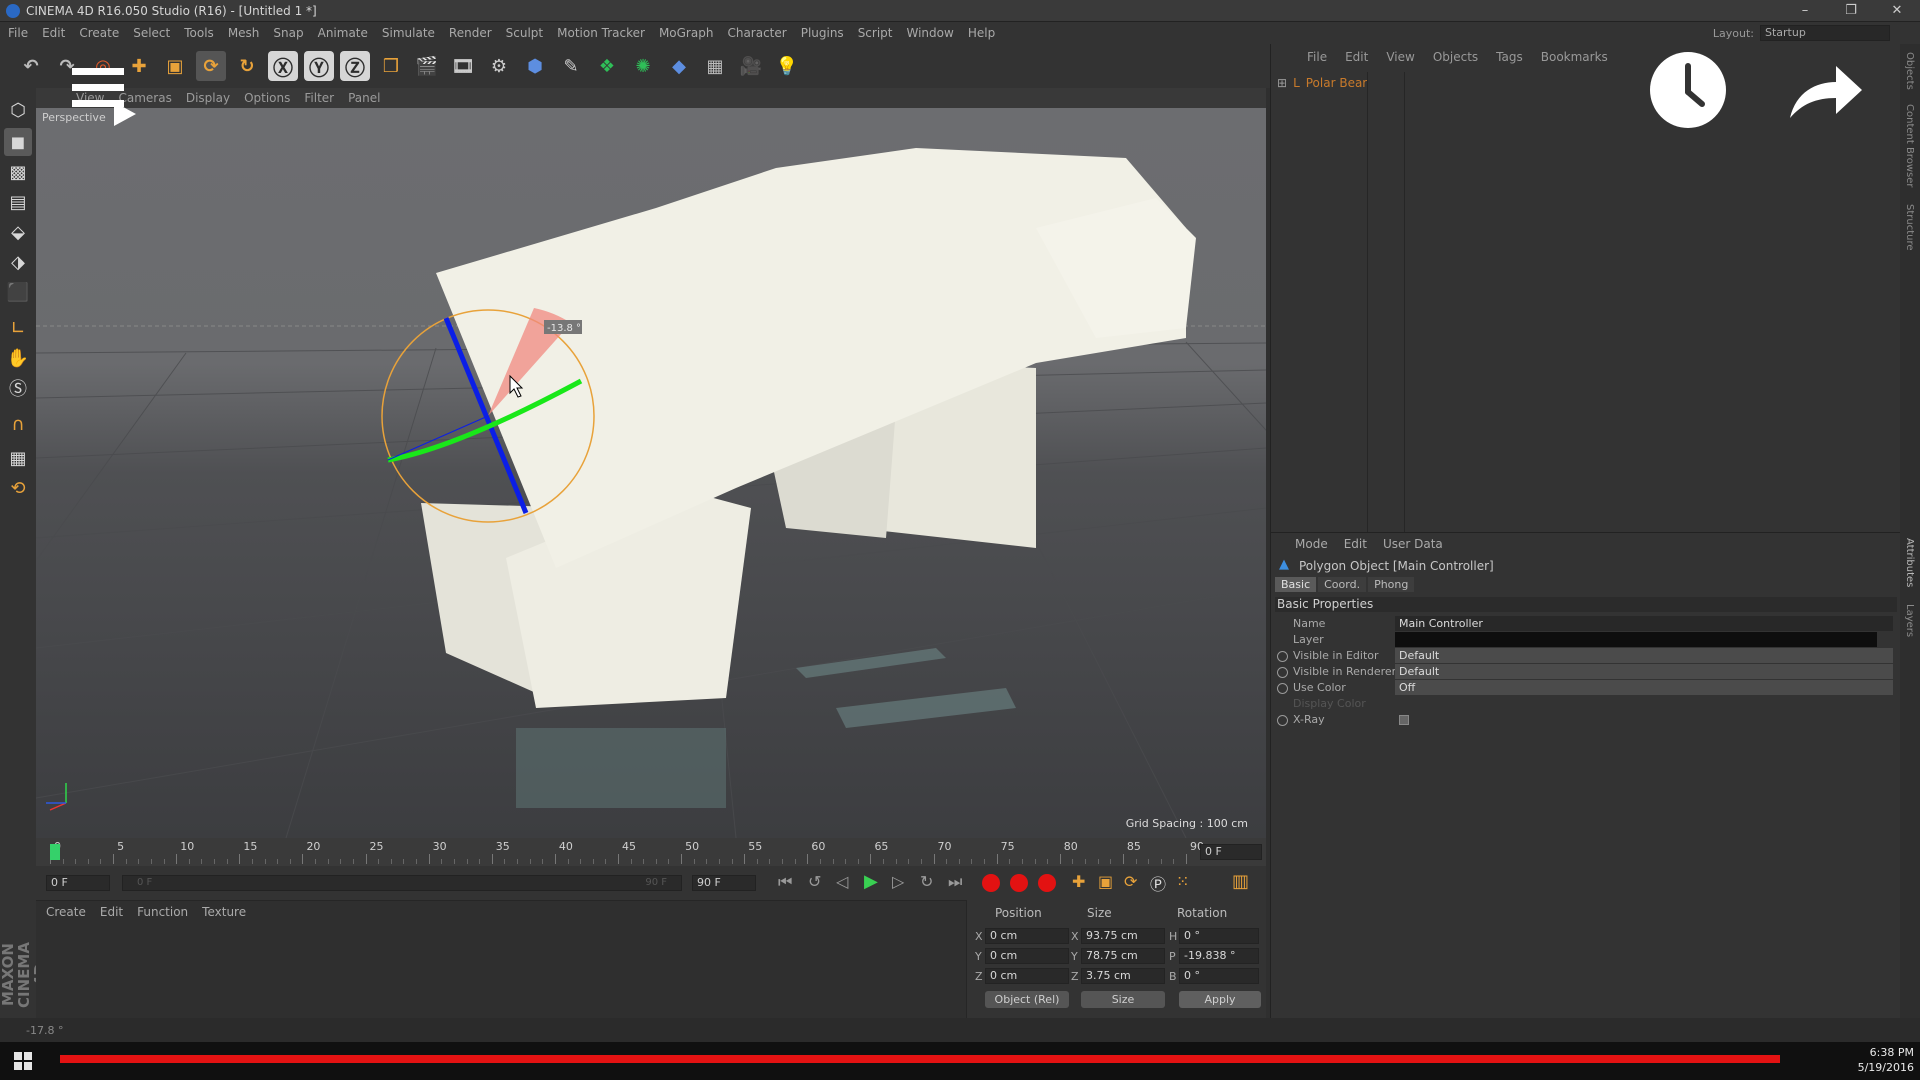 The image size is (1920, 1080). Describe the element at coordinates (463, 66) in the screenshot. I see `render-picture-viewer-icon: 🎞` at that location.